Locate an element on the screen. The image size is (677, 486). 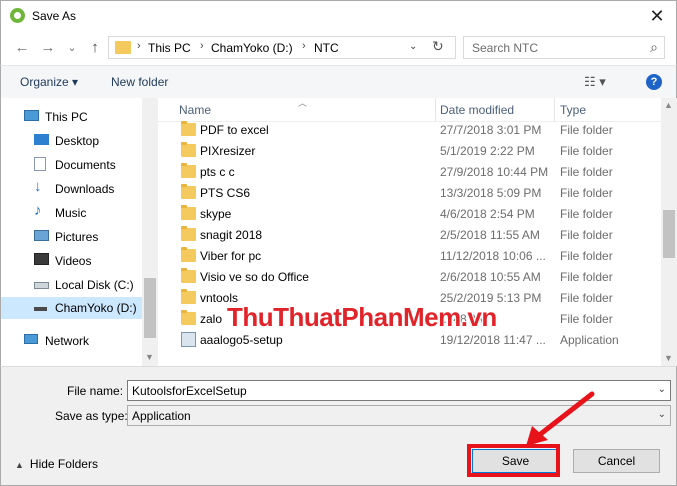
annotation-arrow is located at coordinates (560, 418).